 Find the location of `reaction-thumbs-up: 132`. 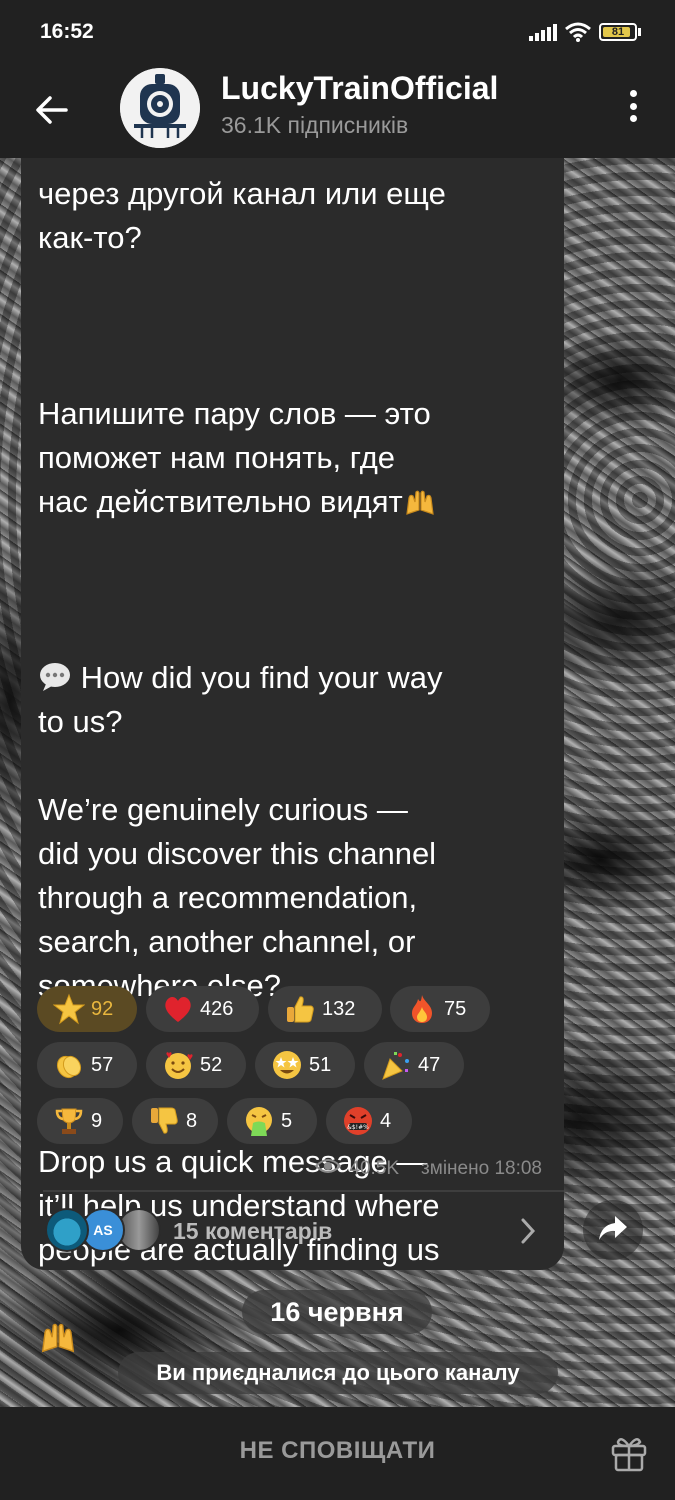

reaction-thumbs-up: 132 is located at coordinates (325, 1009).